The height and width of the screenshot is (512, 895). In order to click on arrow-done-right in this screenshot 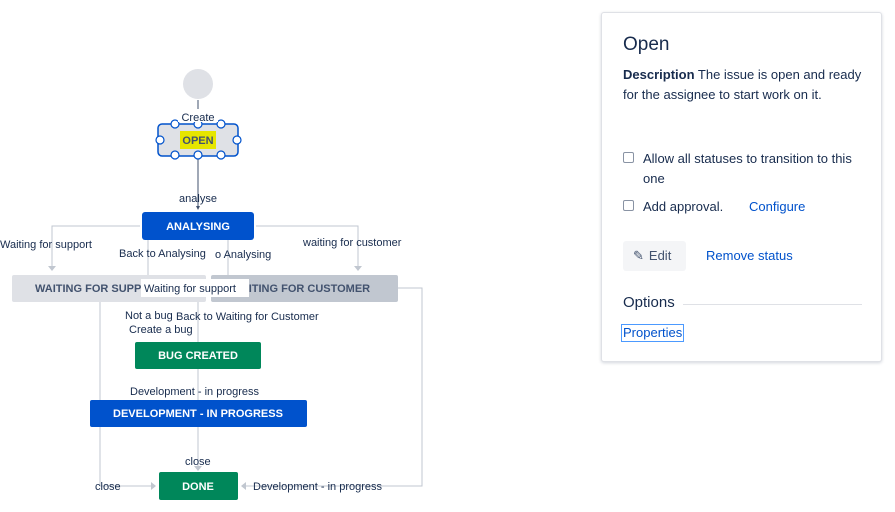, I will do `click(243, 486)`.